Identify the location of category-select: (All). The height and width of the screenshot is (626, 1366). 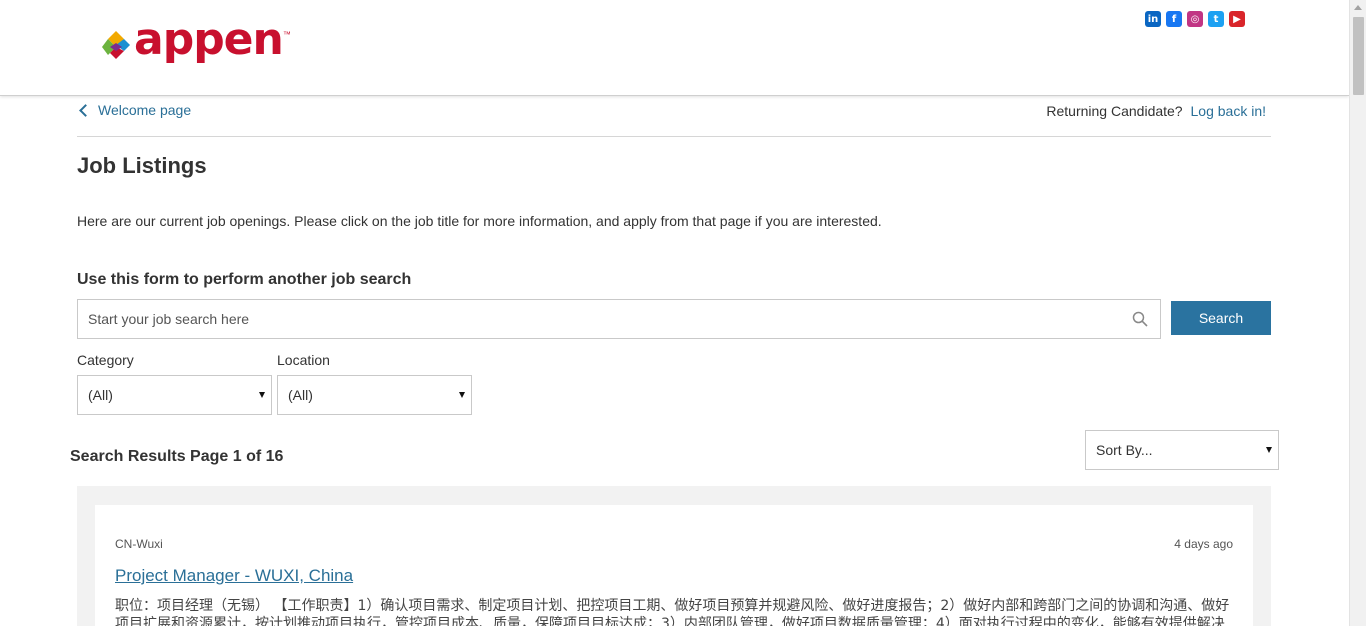
(174, 395).